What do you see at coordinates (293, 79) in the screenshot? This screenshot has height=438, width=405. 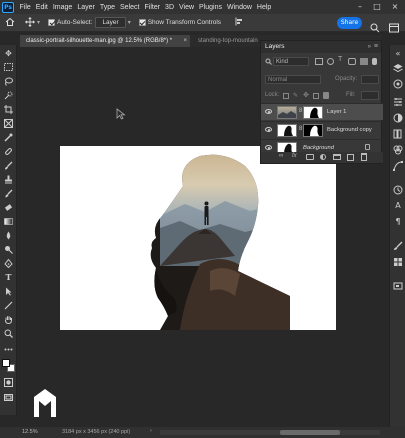 I see `blend-mode-dropdown: Normal` at bounding box center [293, 79].